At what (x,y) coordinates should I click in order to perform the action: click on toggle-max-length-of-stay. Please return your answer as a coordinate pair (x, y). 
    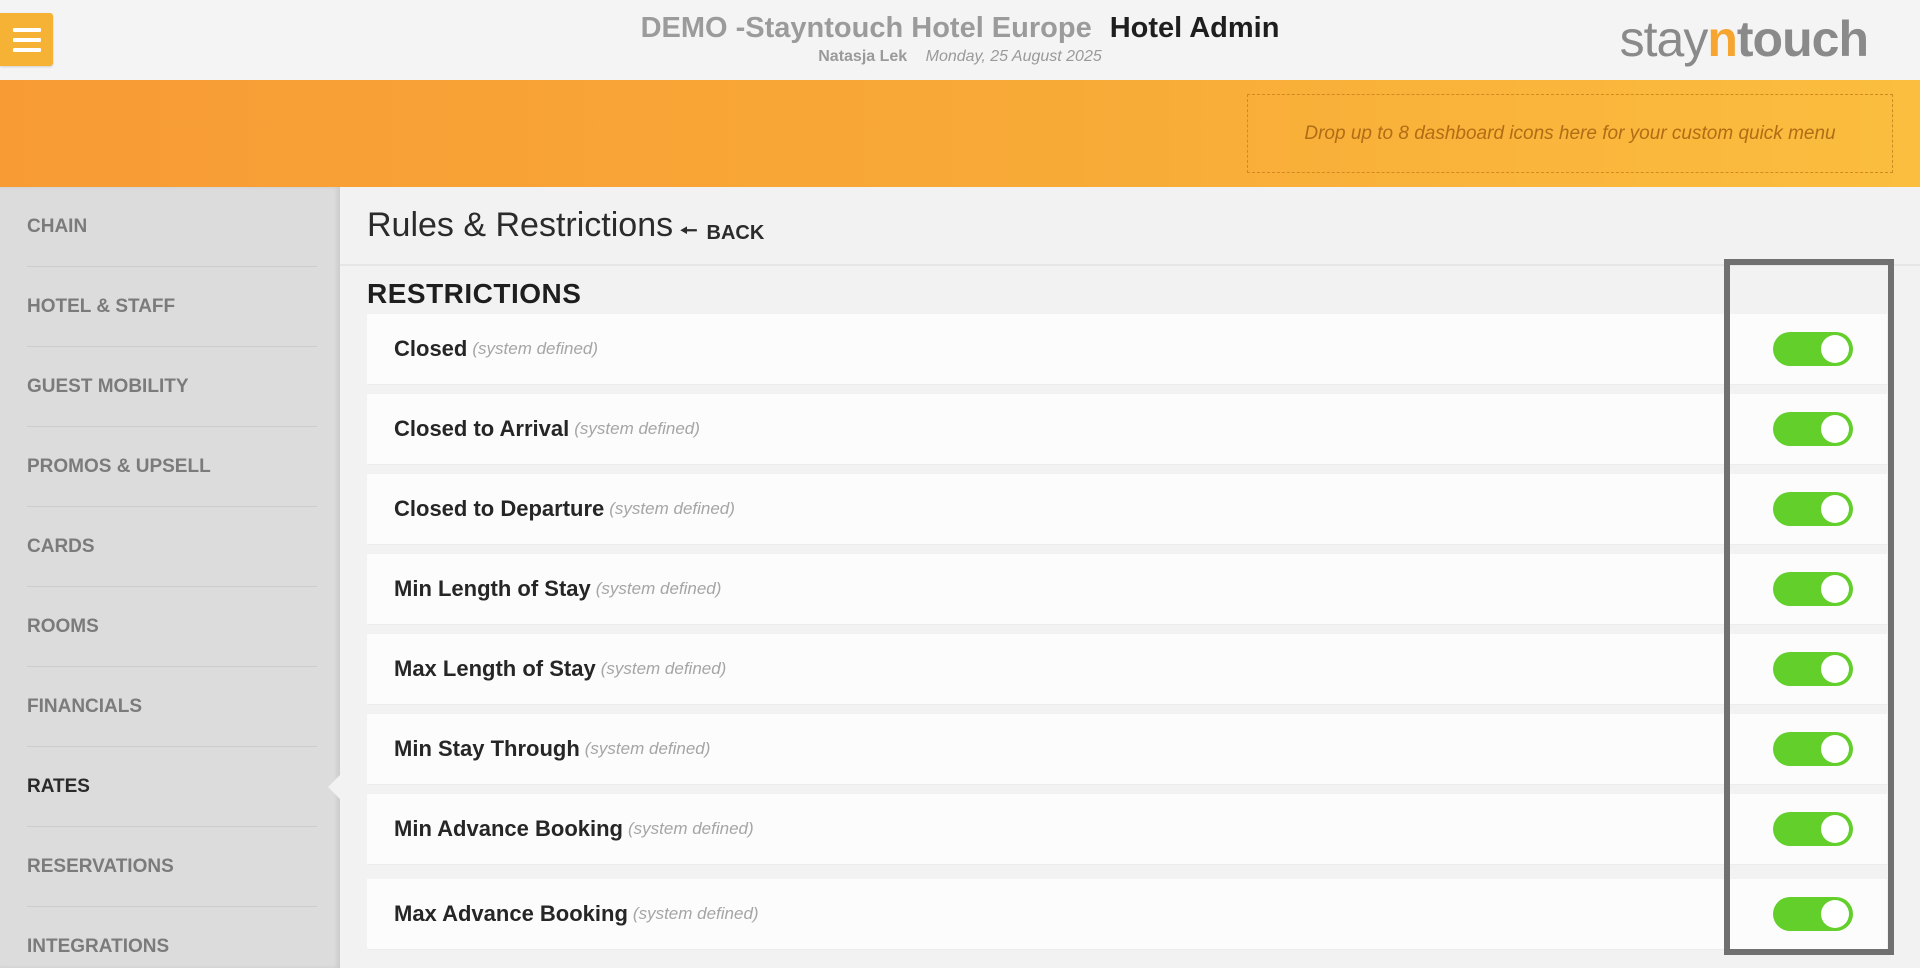
    Looking at the image, I should click on (1813, 669).